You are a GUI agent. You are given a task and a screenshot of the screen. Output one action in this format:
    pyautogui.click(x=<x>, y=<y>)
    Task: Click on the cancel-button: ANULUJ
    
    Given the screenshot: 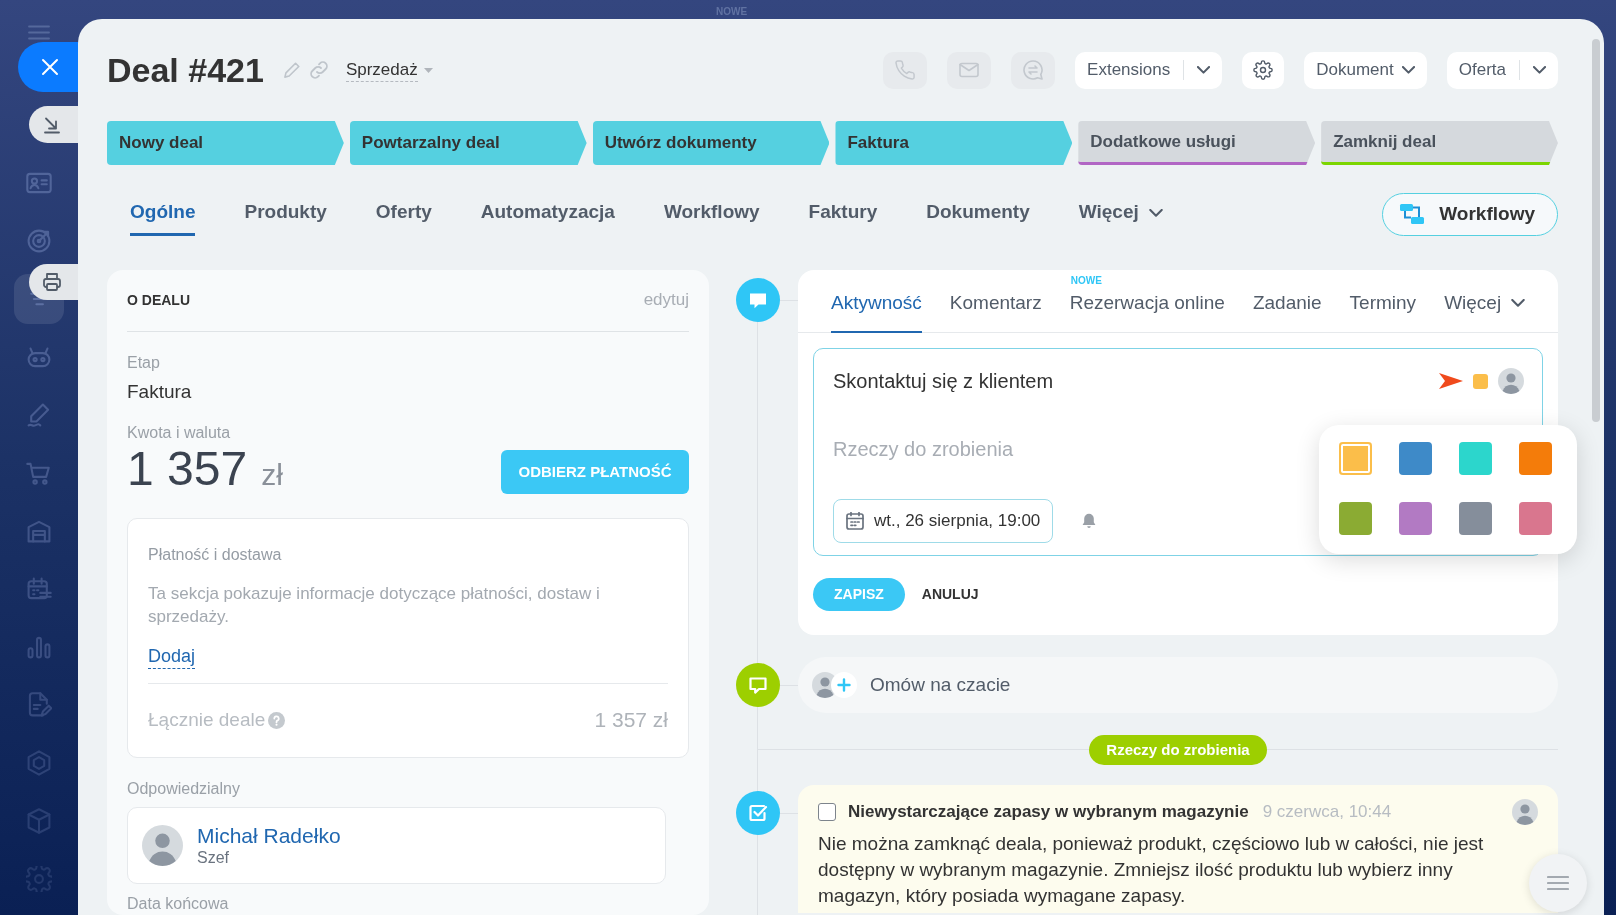 What is the action you would take?
    pyautogui.click(x=950, y=594)
    